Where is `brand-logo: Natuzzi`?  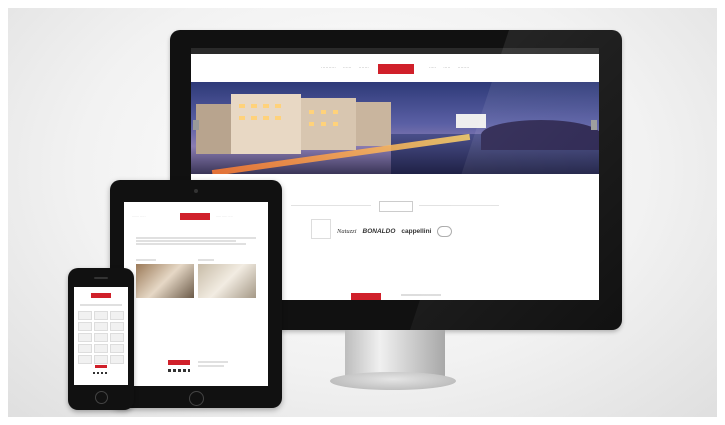
brand-logo: Natuzzi is located at coordinates (347, 231).